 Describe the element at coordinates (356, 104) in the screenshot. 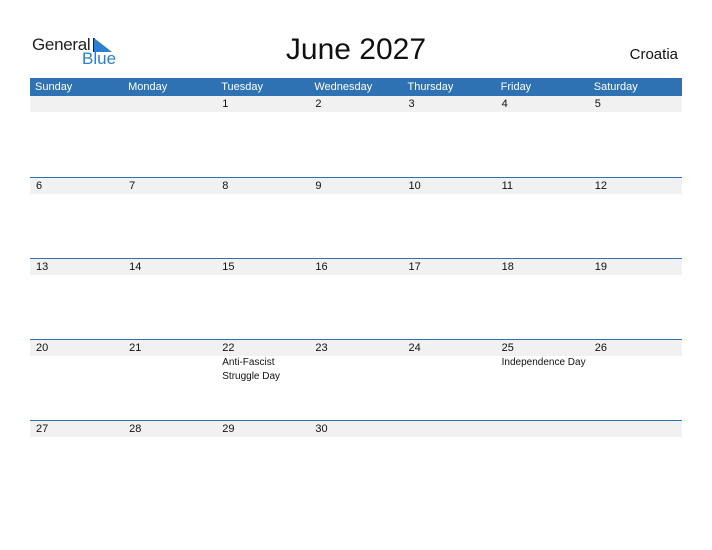

I see `day-number-row: 1 2 3 4 5` at that location.